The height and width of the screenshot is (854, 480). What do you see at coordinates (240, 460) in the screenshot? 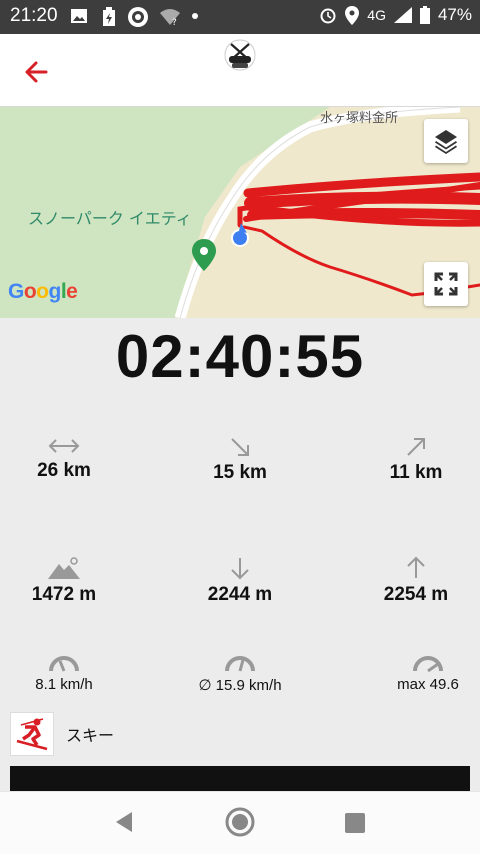
I see `stat-downhill-distance: 15 km` at bounding box center [240, 460].